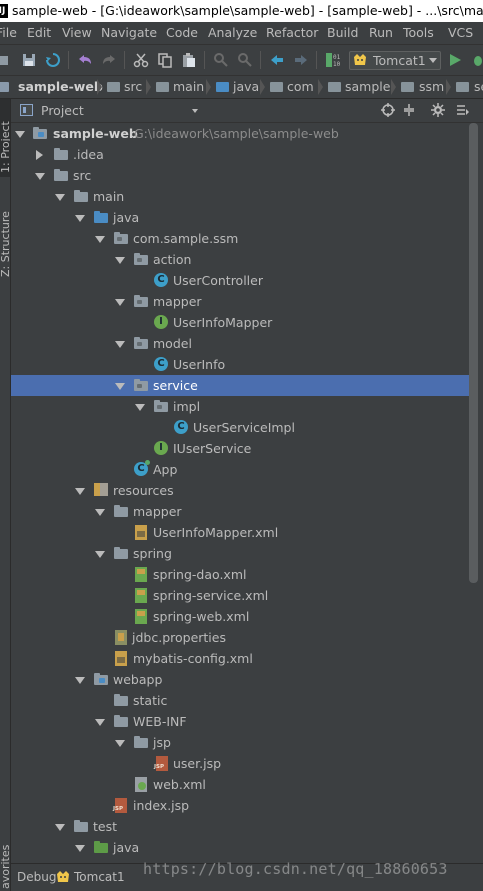  Describe the element at coordinates (245, 60) in the screenshot. I see `replace-icon` at that location.